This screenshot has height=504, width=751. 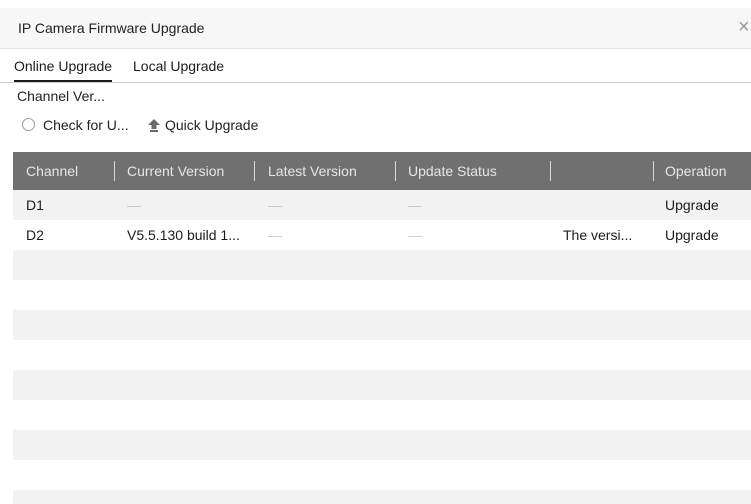 What do you see at coordinates (111, 28) in the screenshot?
I see `dialog-title: IP Camera Firmware Upgrade` at bounding box center [111, 28].